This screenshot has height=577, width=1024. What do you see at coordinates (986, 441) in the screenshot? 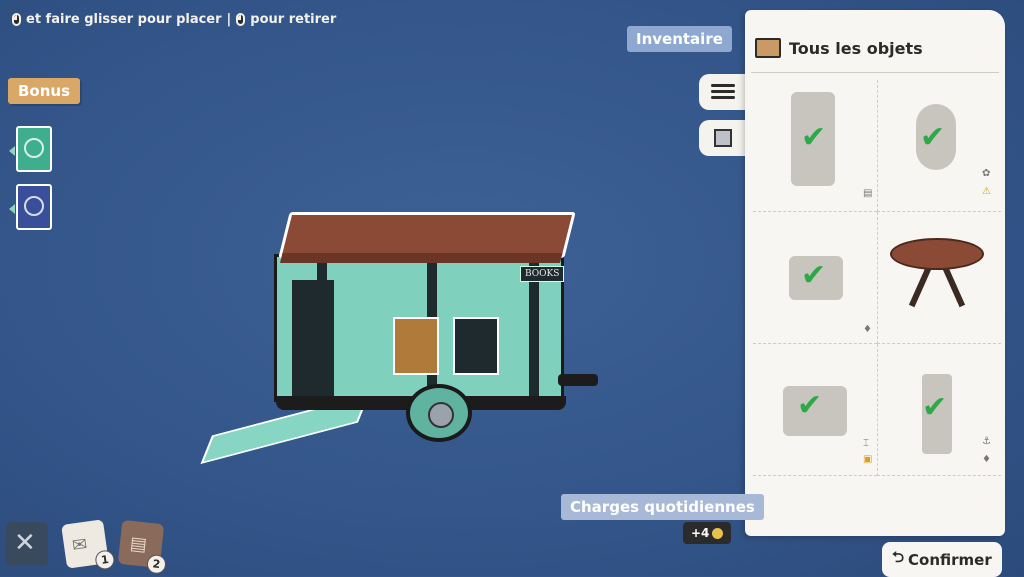
I see `anchor-icon: ⚓` at bounding box center [986, 441].